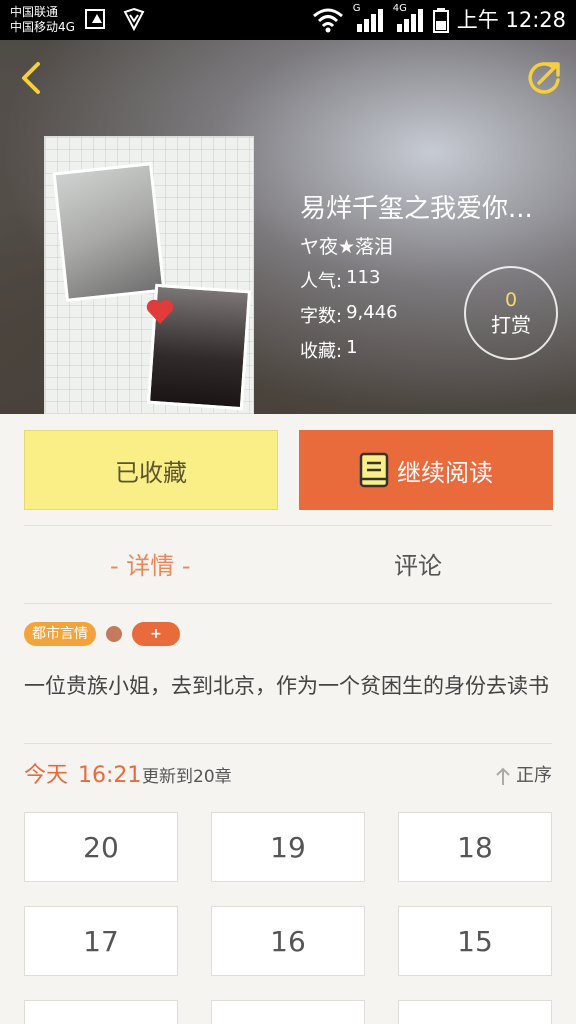  I want to click on word-count-stat: 字数: 9,446, so click(349, 315).